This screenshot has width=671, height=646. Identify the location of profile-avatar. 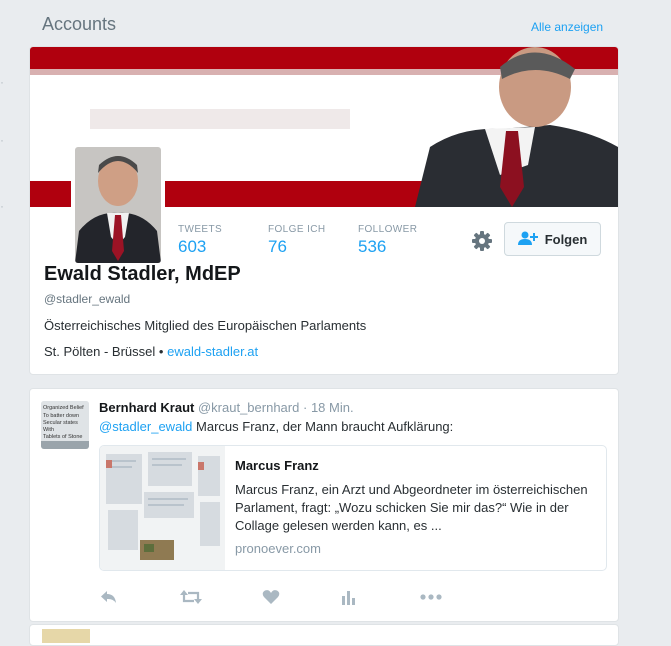
(118, 205).